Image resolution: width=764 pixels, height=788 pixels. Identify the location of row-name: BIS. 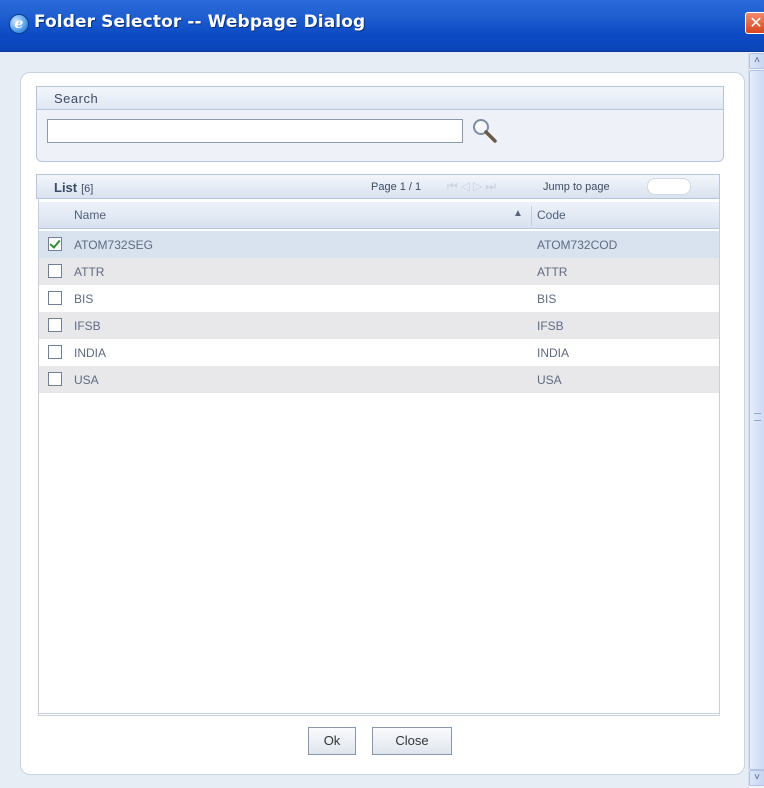
(84, 299).